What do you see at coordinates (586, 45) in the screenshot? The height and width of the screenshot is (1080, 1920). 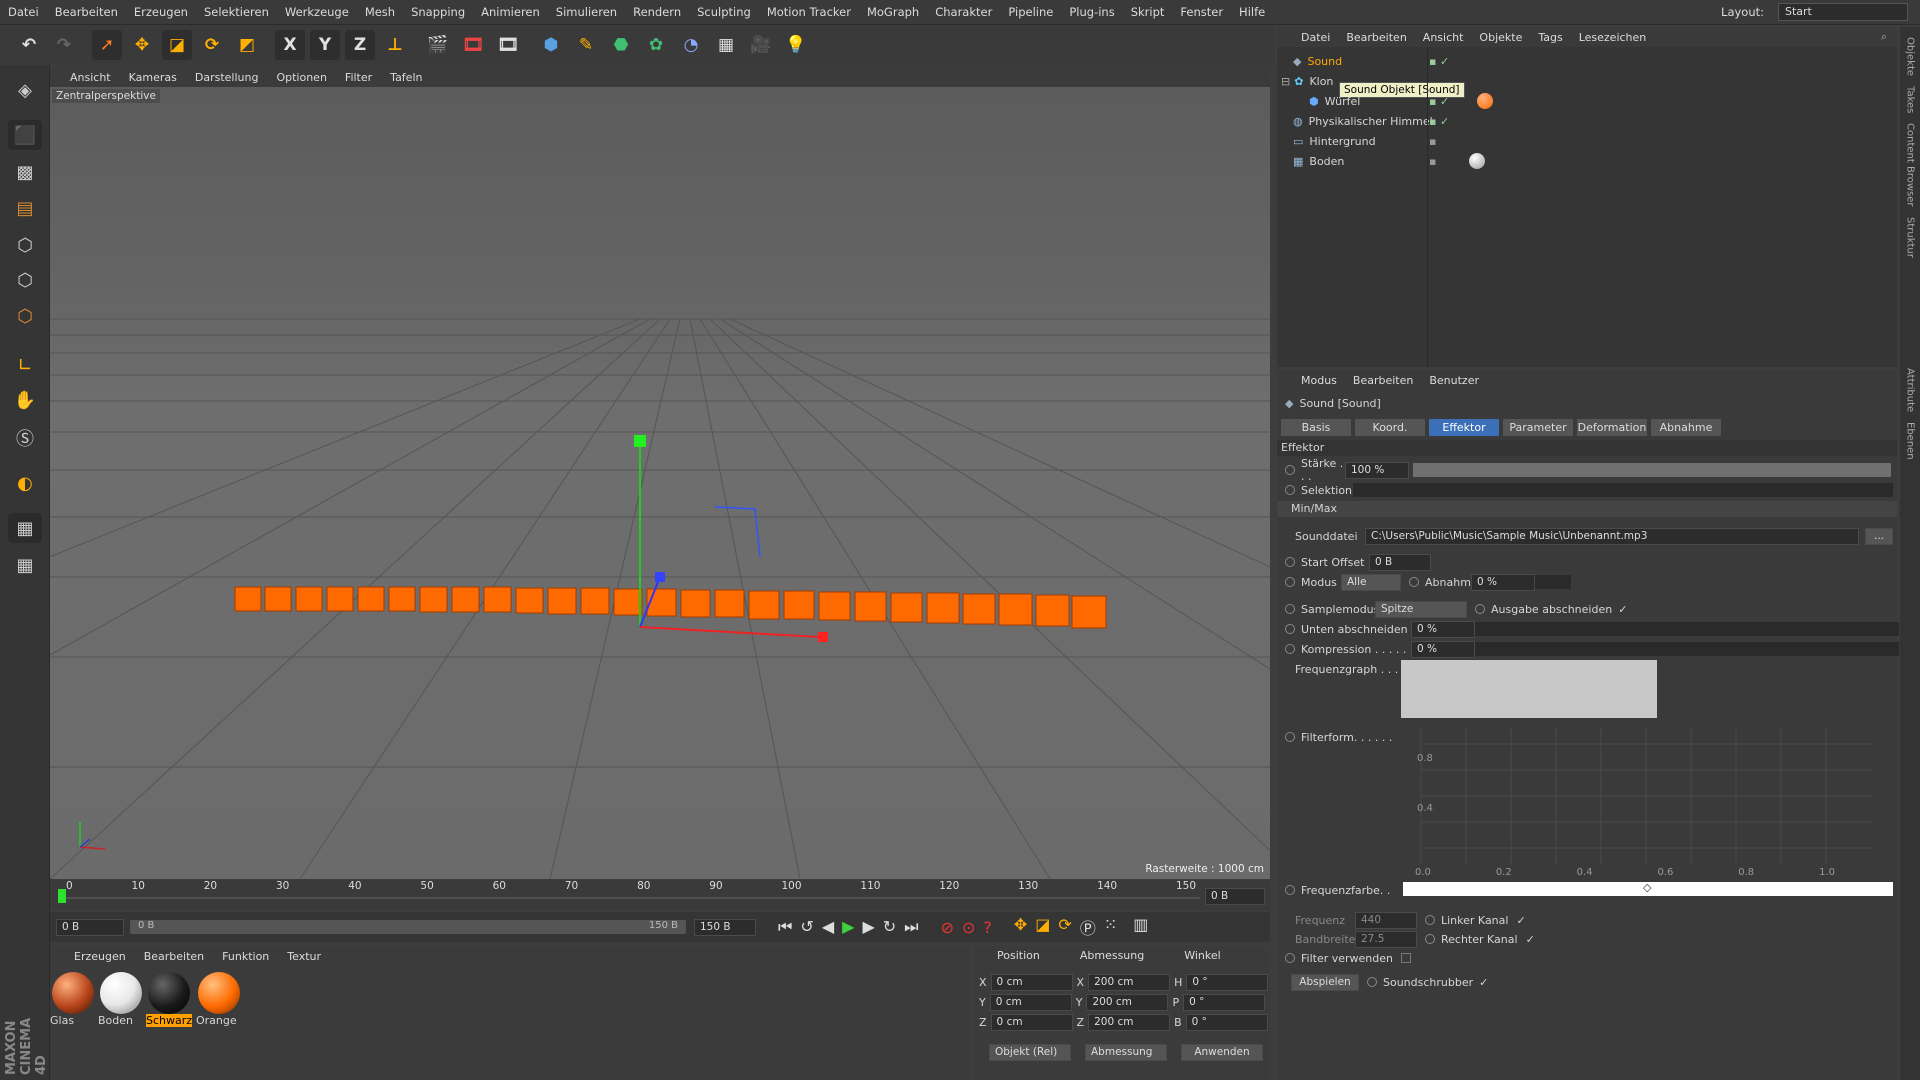 I see `spline-pen-button: ✎` at bounding box center [586, 45].